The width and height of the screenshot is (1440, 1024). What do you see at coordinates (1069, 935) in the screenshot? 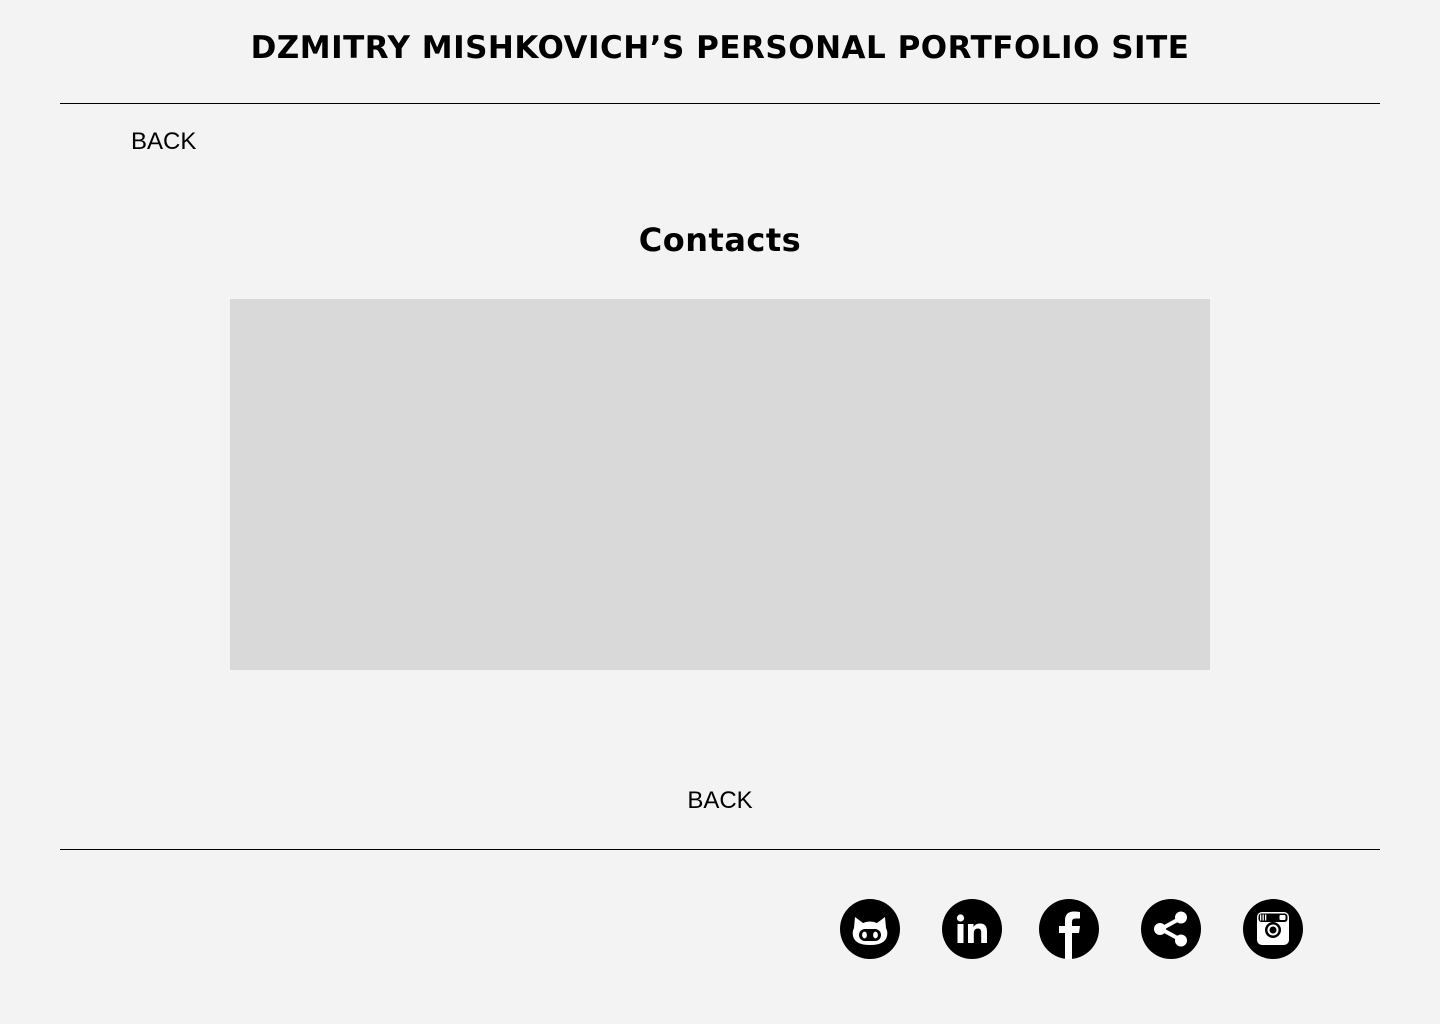
I see `facebook-icon` at bounding box center [1069, 935].